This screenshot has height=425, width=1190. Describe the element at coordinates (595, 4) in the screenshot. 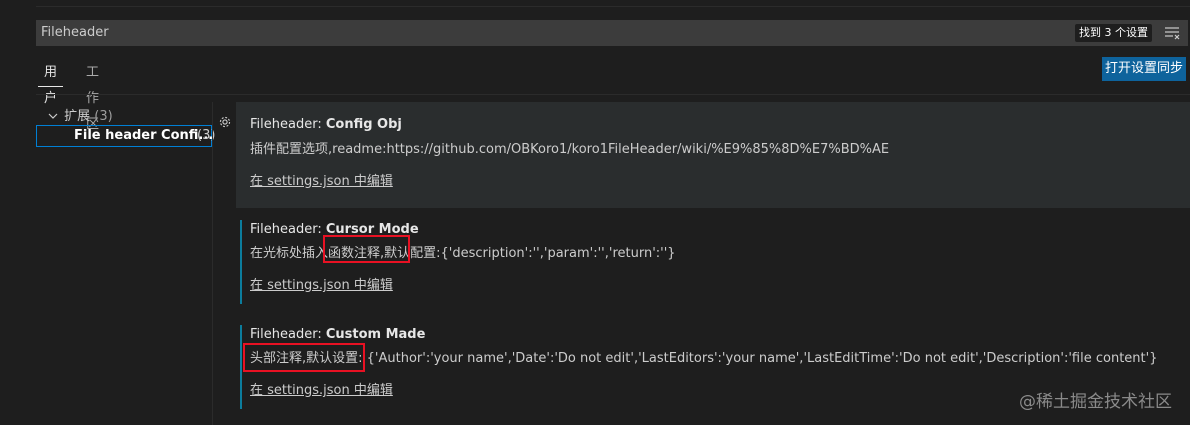

I see `editor-top-strip` at that location.